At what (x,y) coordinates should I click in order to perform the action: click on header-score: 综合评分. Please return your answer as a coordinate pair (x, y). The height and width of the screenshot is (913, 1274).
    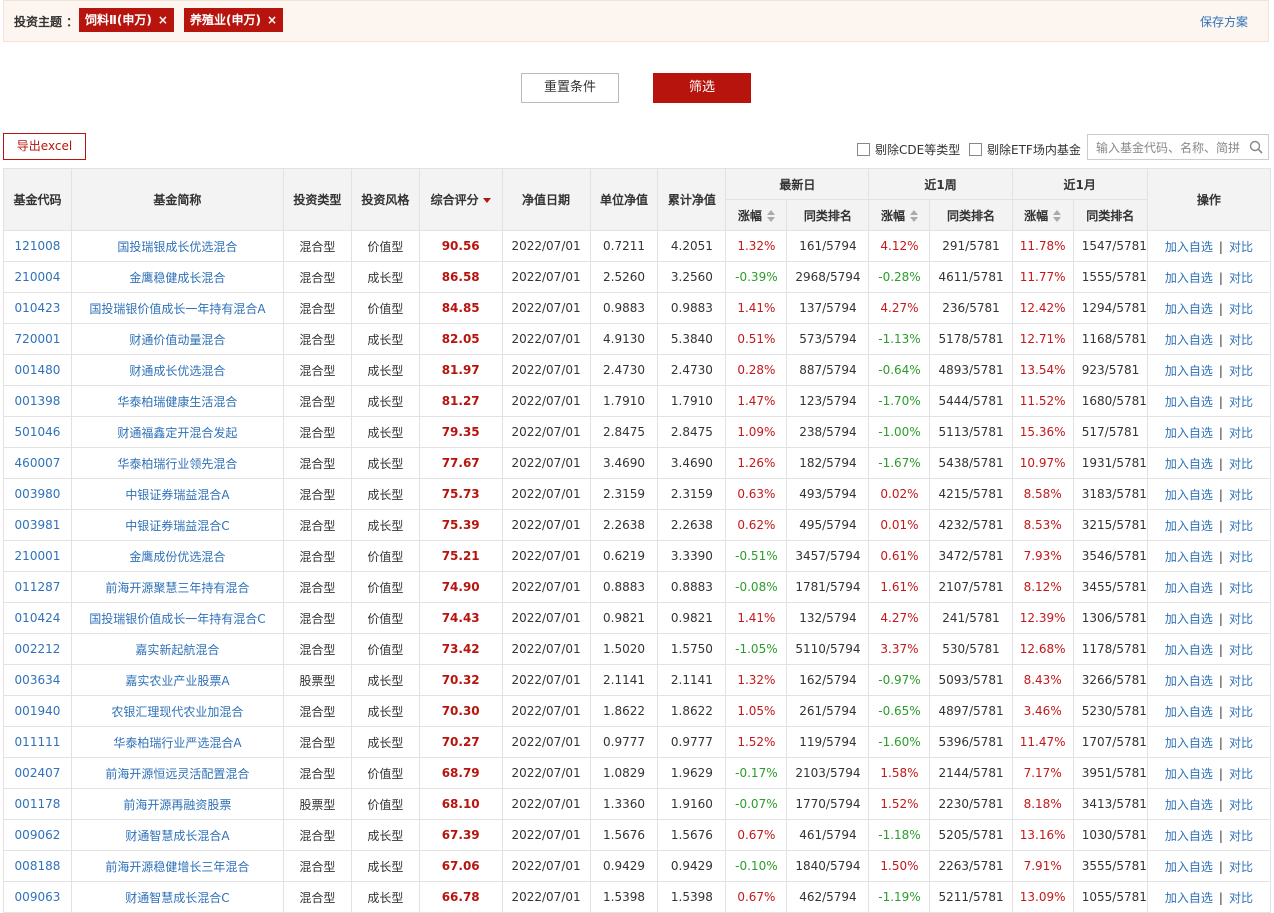
    Looking at the image, I should click on (460, 199).